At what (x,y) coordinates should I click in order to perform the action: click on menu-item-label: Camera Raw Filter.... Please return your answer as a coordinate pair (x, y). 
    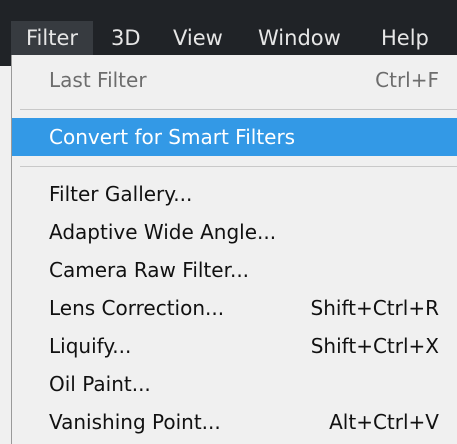
    Looking at the image, I should click on (149, 270).